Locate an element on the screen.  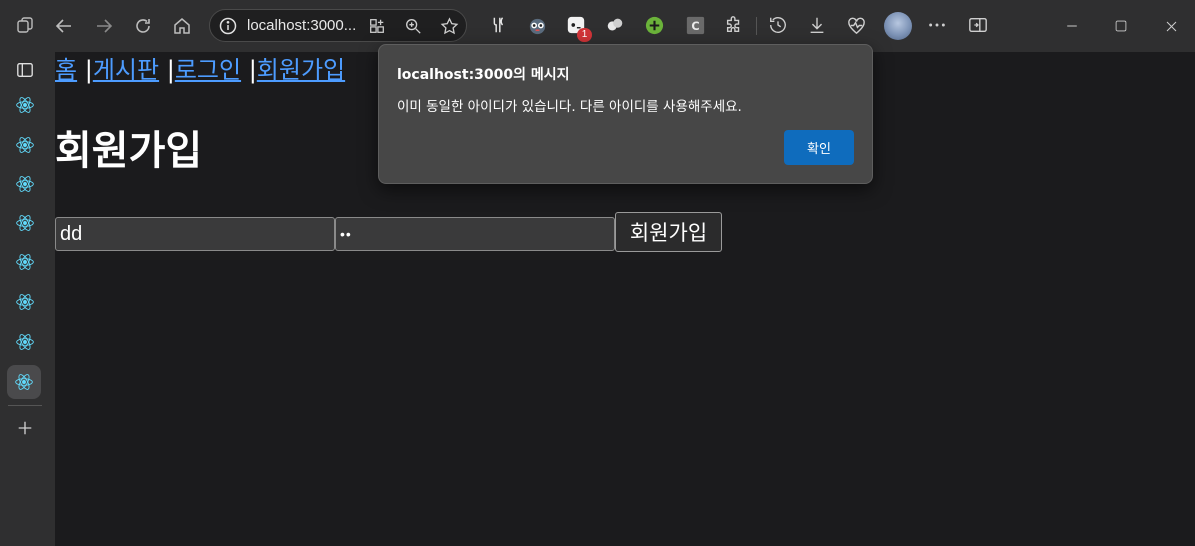
signup-button: 회원가입 is located at coordinates (668, 232).